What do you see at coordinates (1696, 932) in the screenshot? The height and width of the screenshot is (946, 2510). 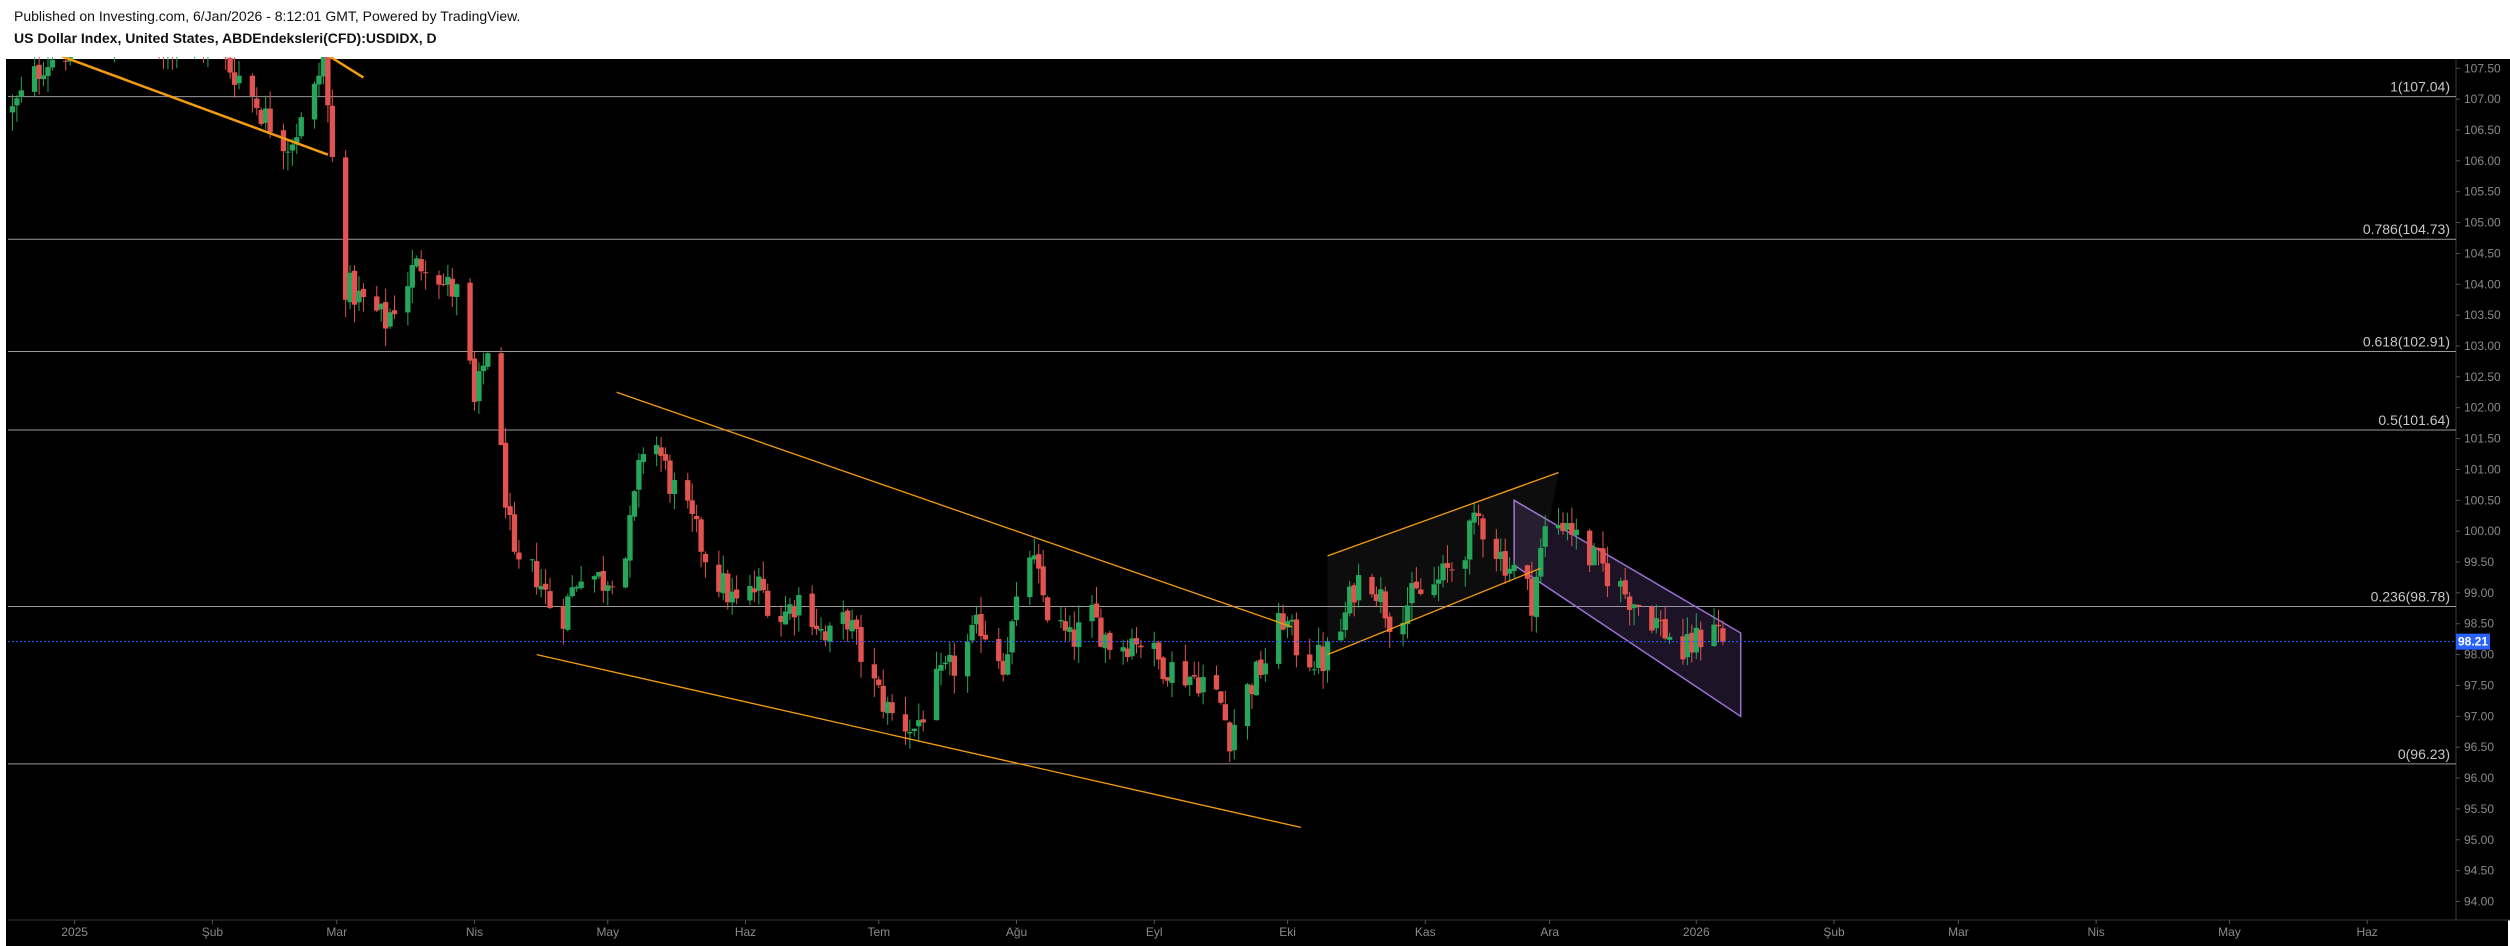 I see `x-tick-label: 2026` at bounding box center [1696, 932].